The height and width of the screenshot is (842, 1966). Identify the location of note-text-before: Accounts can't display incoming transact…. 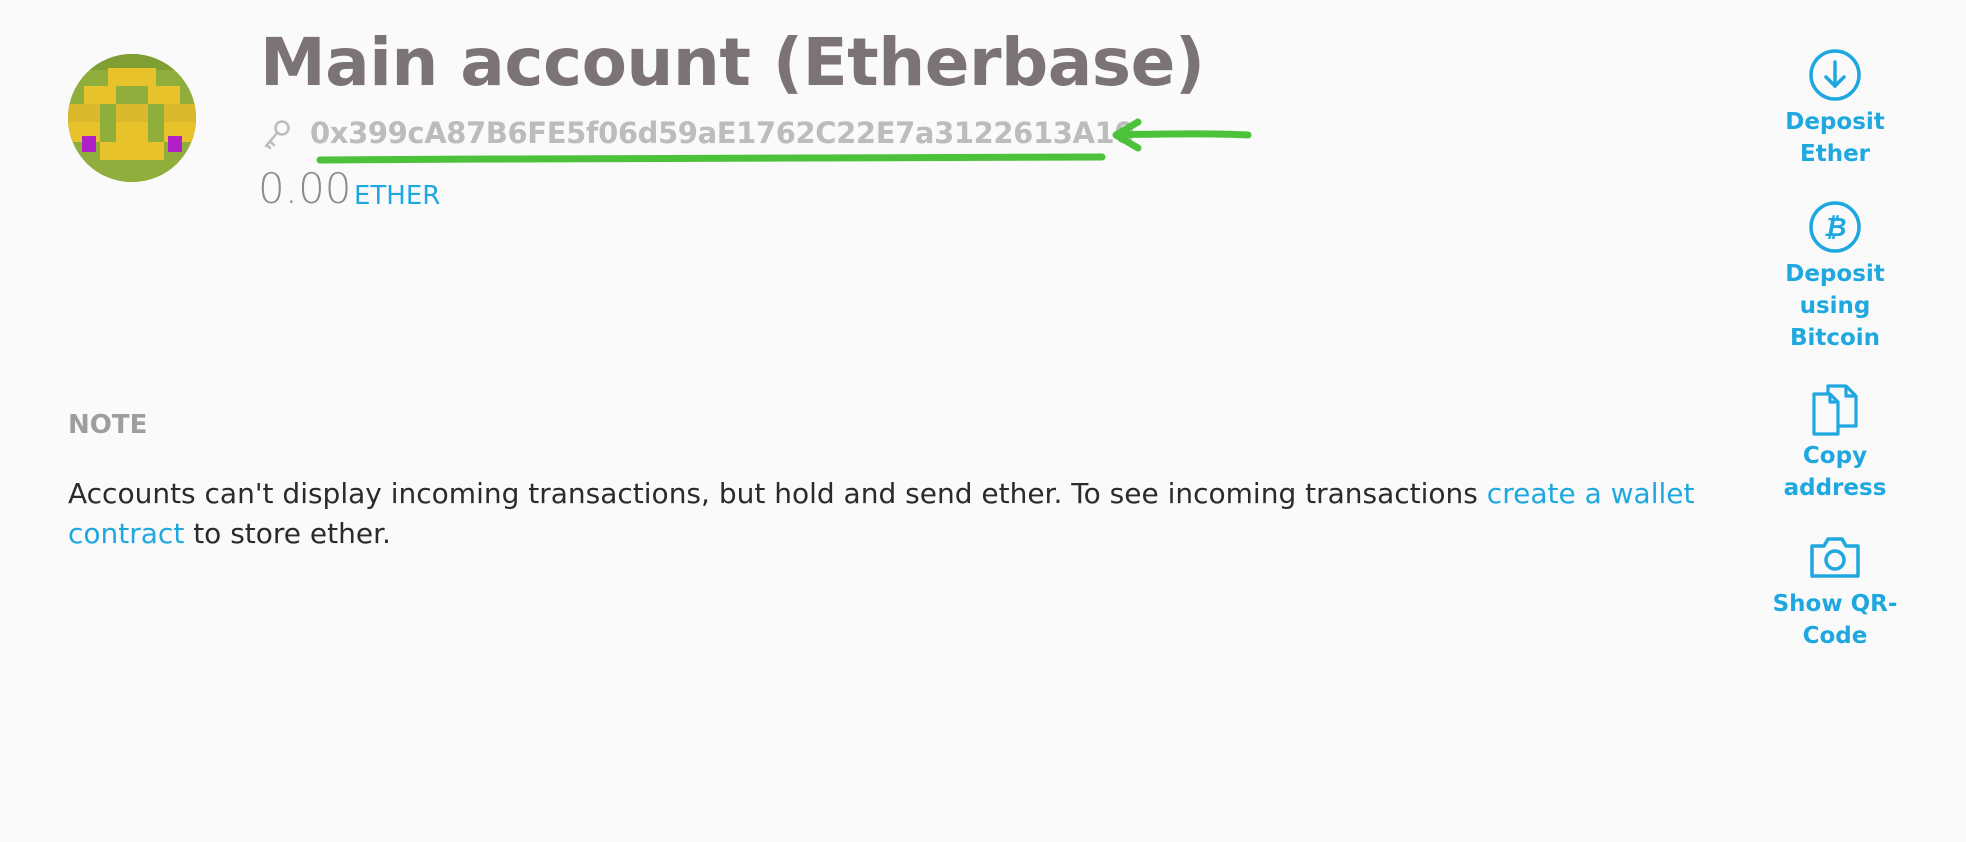
(777, 493).